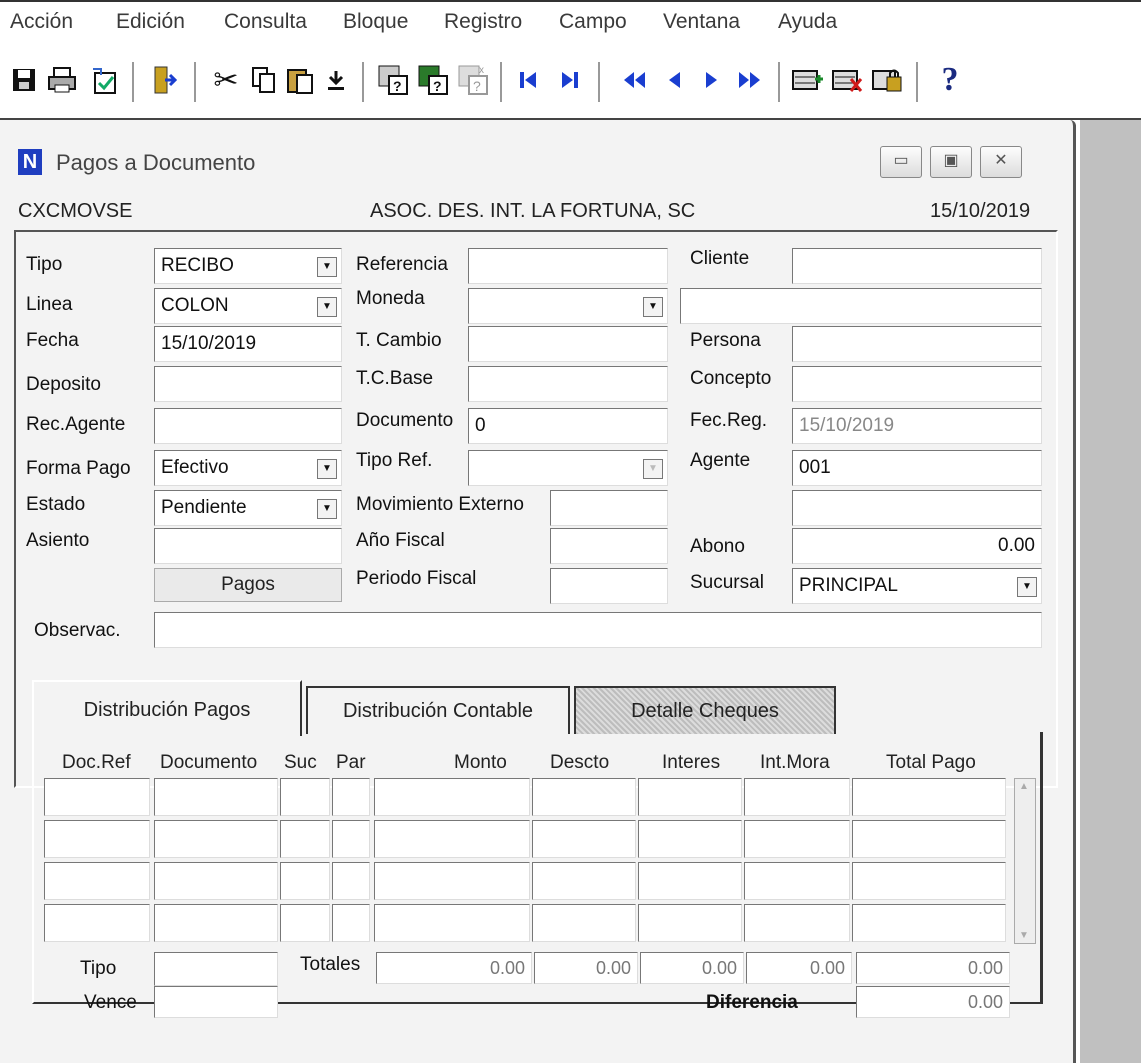 The height and width of the screenshot is (1063, 1141). I want to click on print-icon, so click(62, 80).